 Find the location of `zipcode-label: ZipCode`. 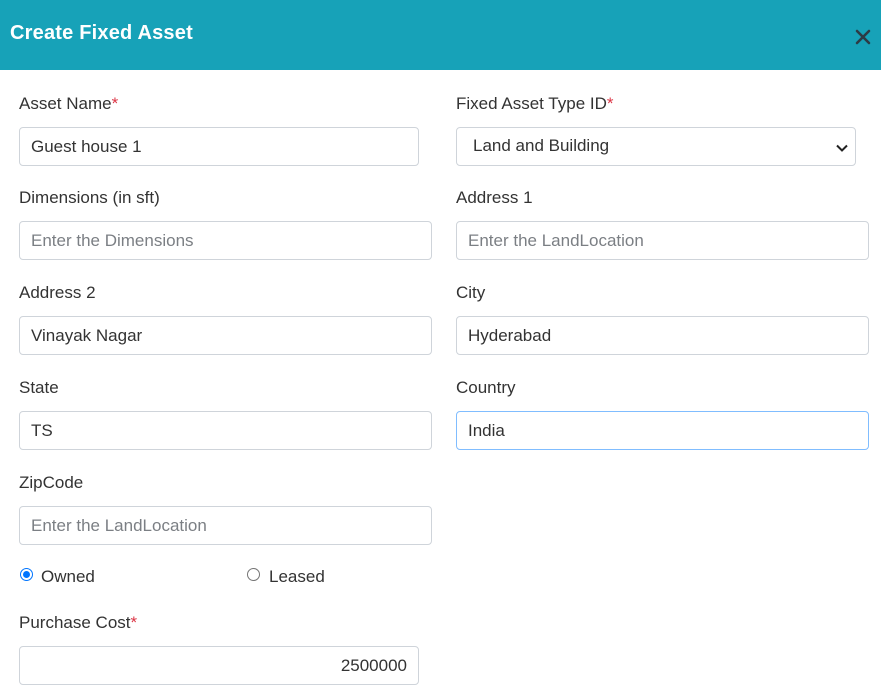

zipcode-label: ZipCode is located at coordinates (51, 482).